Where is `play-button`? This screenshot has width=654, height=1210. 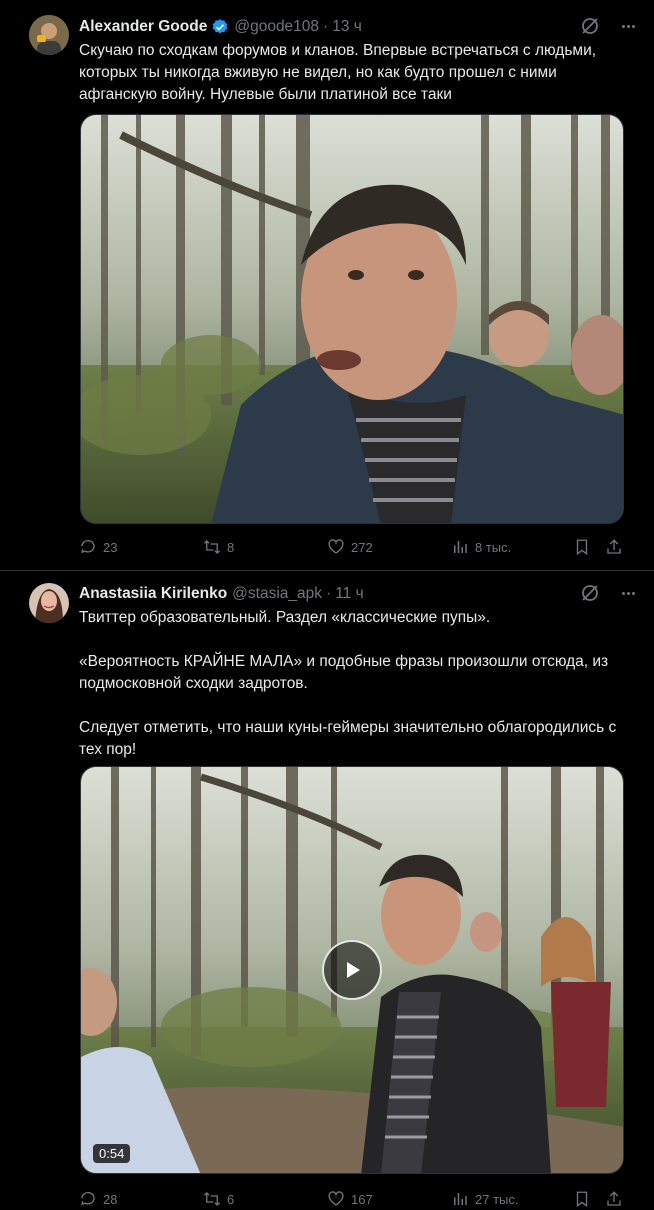 play-button is located at coordinates (352, 970).